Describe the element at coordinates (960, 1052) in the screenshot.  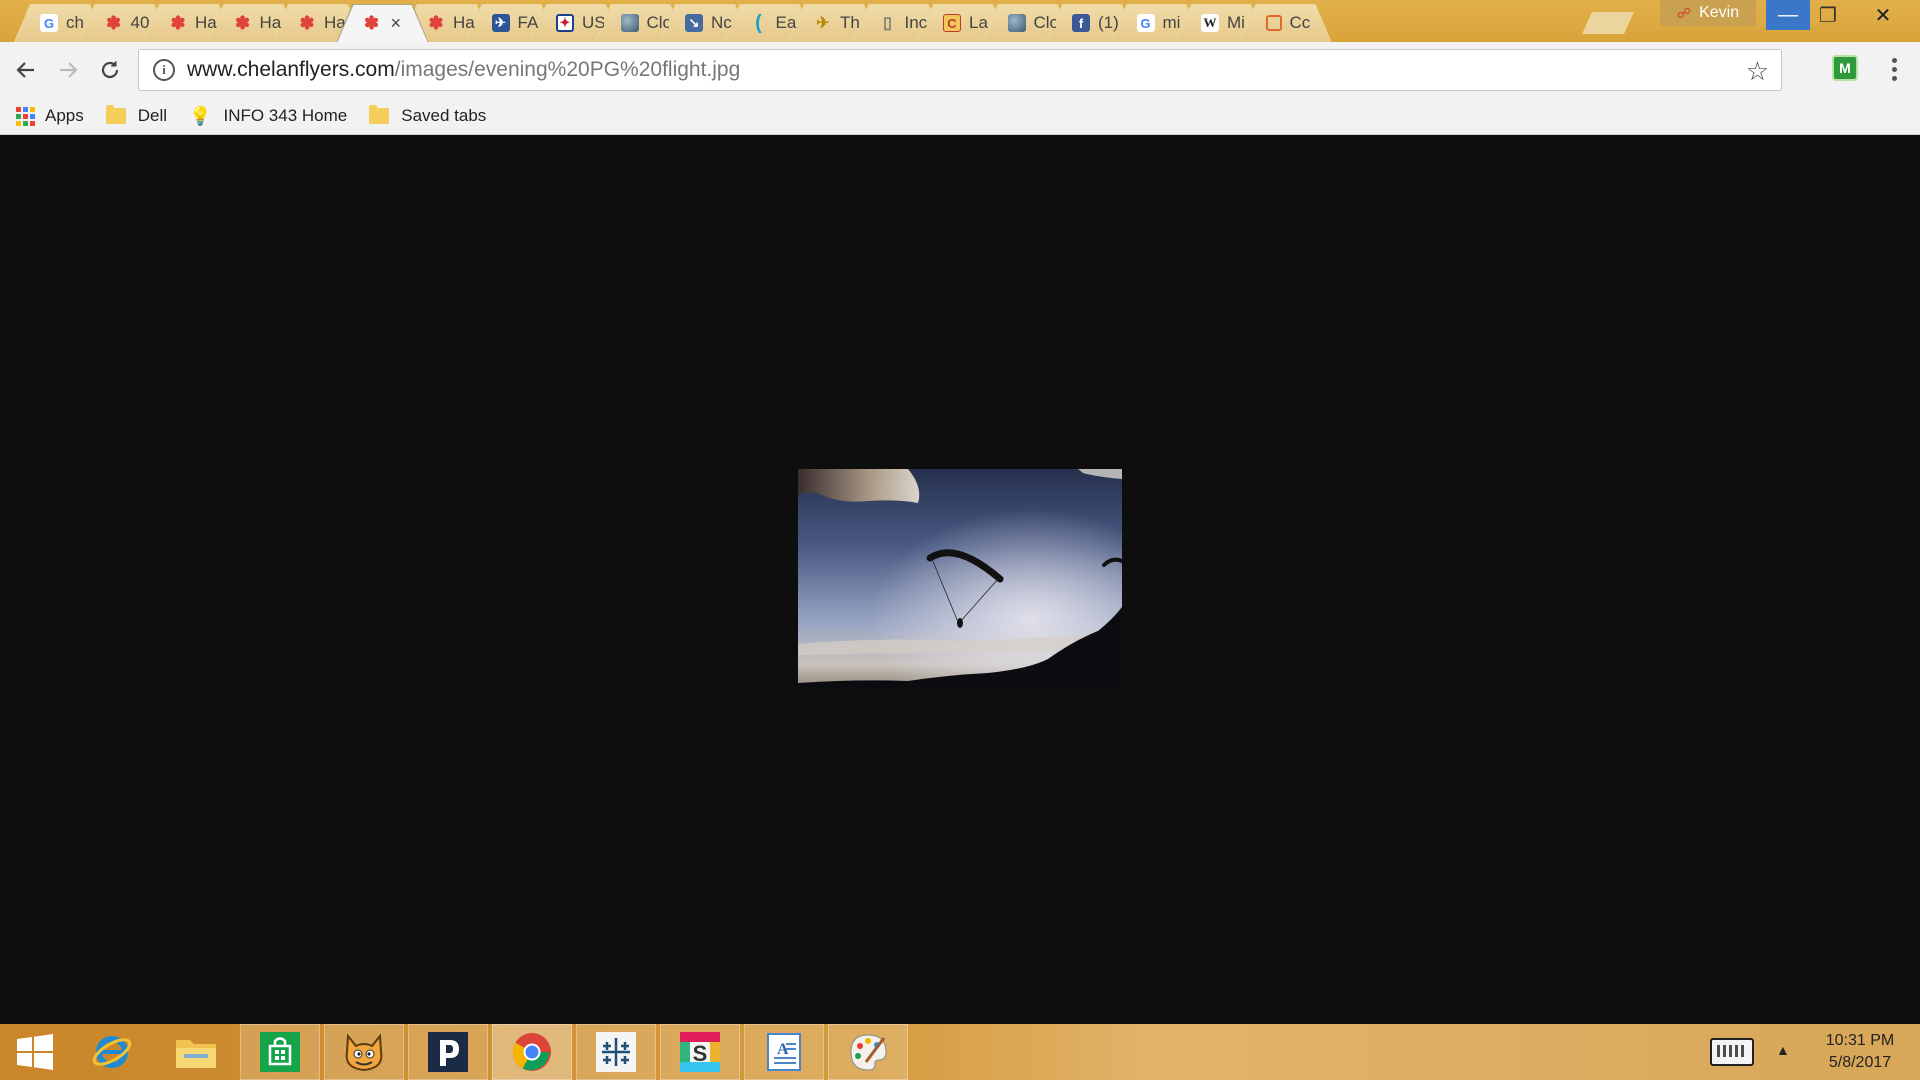
I see `windows-taskbar: S A ▲ 10:31 PM 5/8/2017` at that location.